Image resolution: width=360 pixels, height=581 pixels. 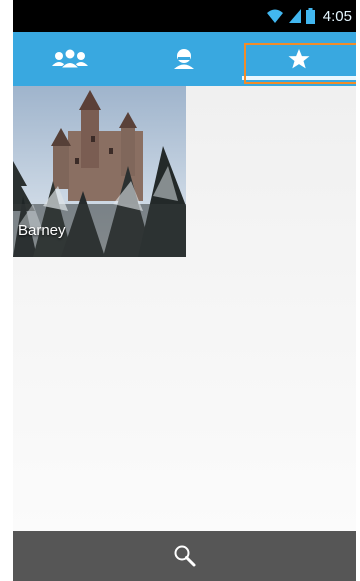 I want to click on wifi-icon, so click(x=274, y=16).